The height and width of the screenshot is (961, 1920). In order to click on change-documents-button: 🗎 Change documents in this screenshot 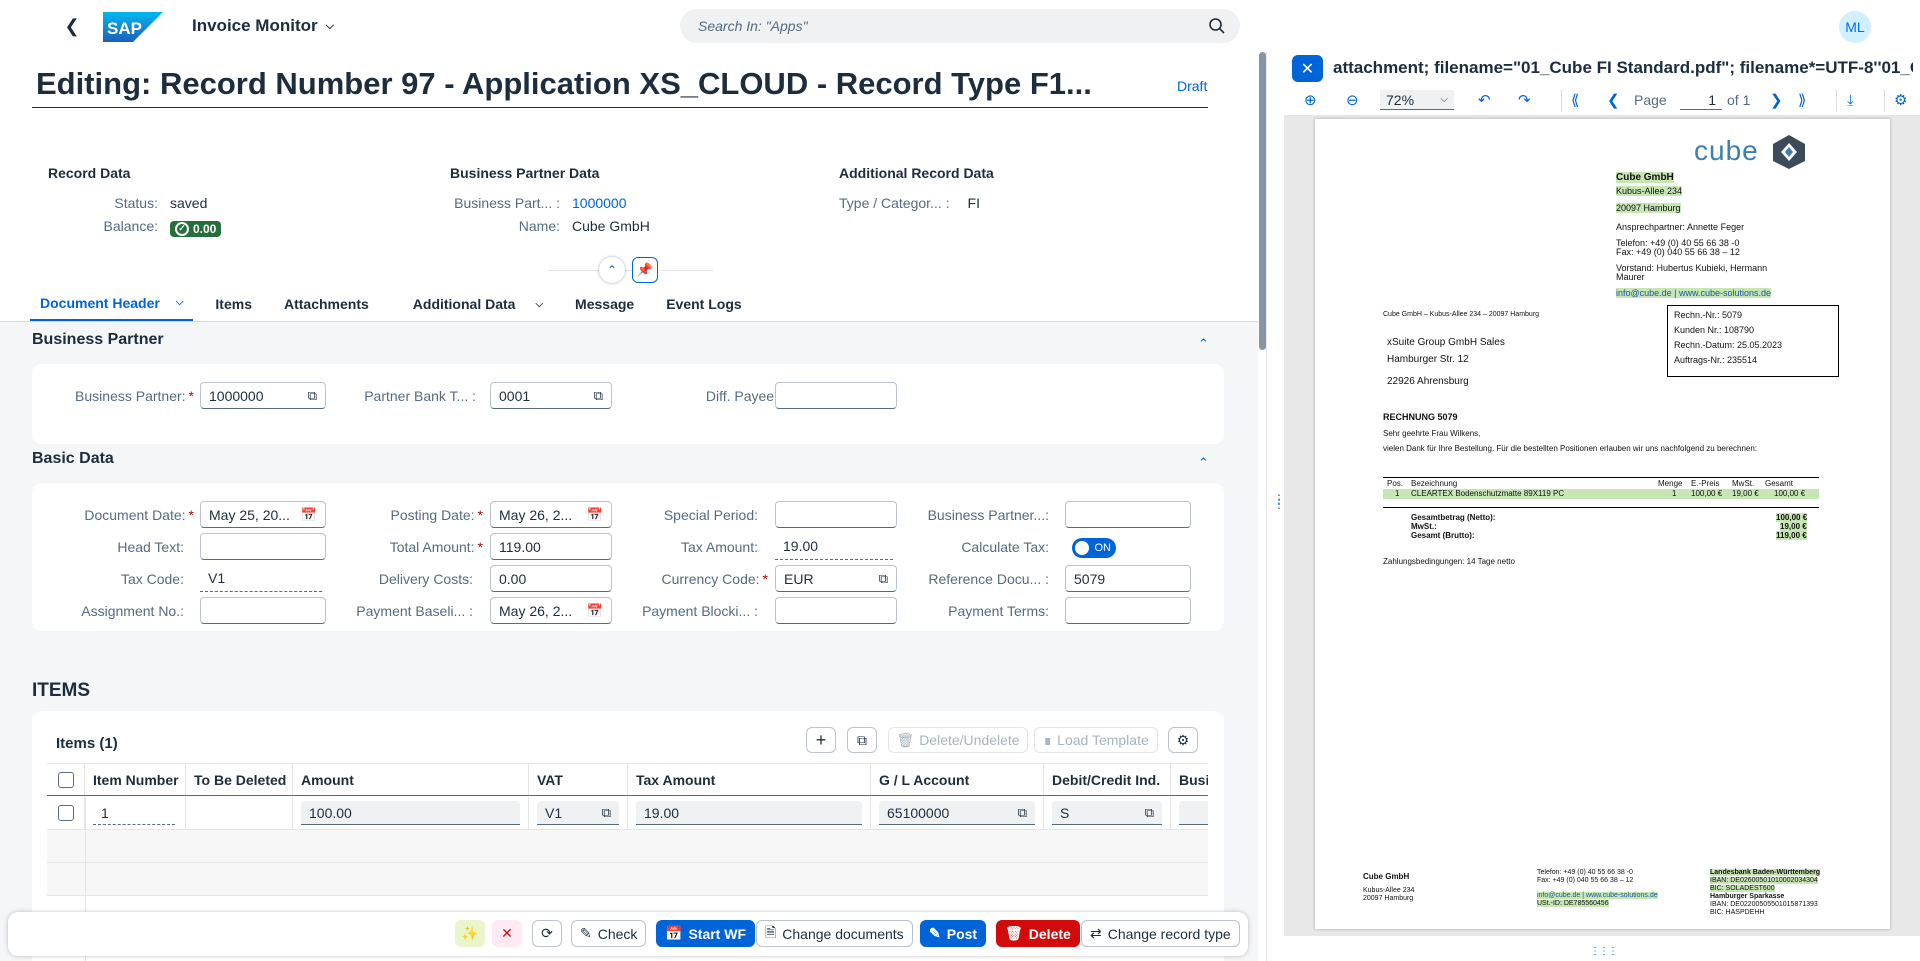, I will do `click(834, 933)`.